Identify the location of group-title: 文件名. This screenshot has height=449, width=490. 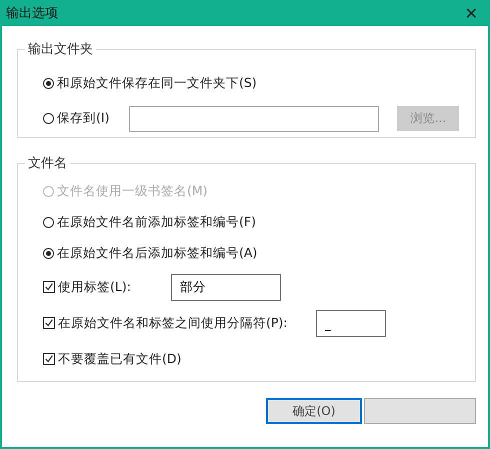
(47, 163).